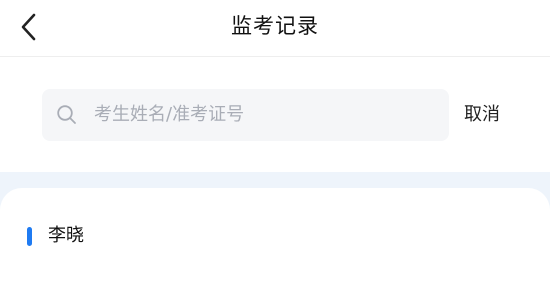  Describe the element at coordinates (66, 114) in the screenshot. I see `search-icon` at that location.